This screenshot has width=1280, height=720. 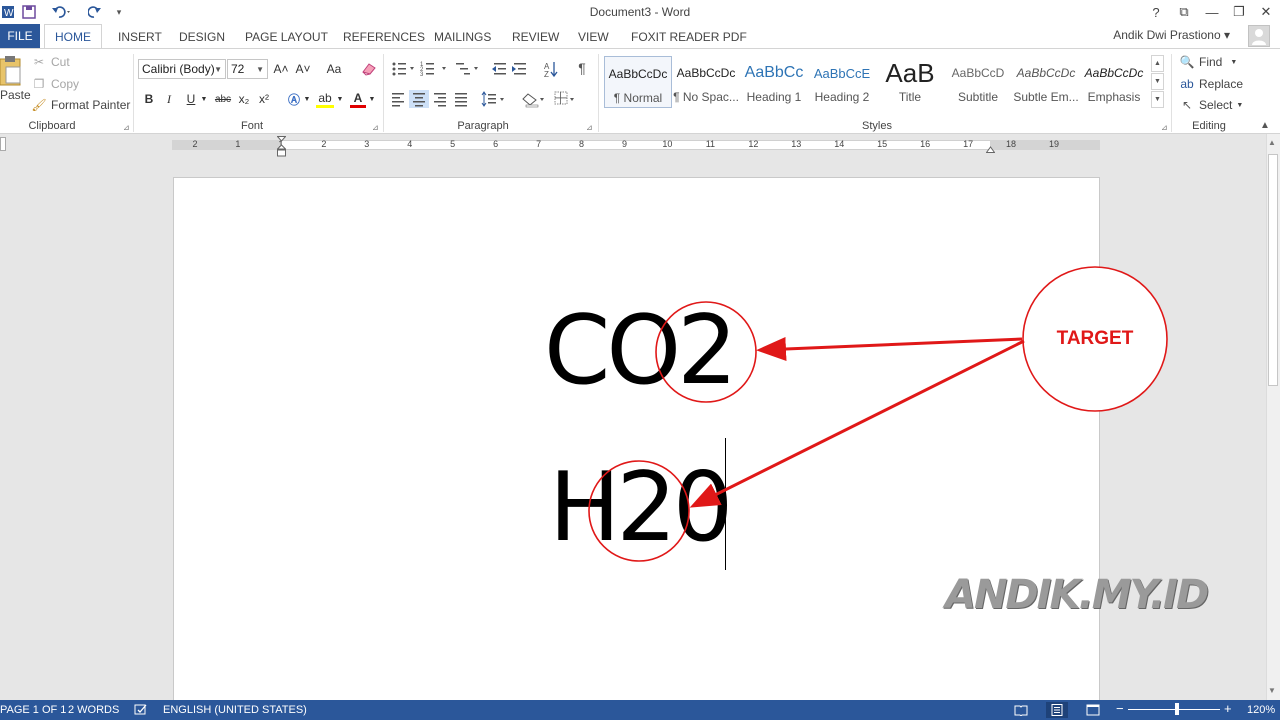 I want to click on language: ENGLISH (UNITED STATES), so click(x=235, y=710).